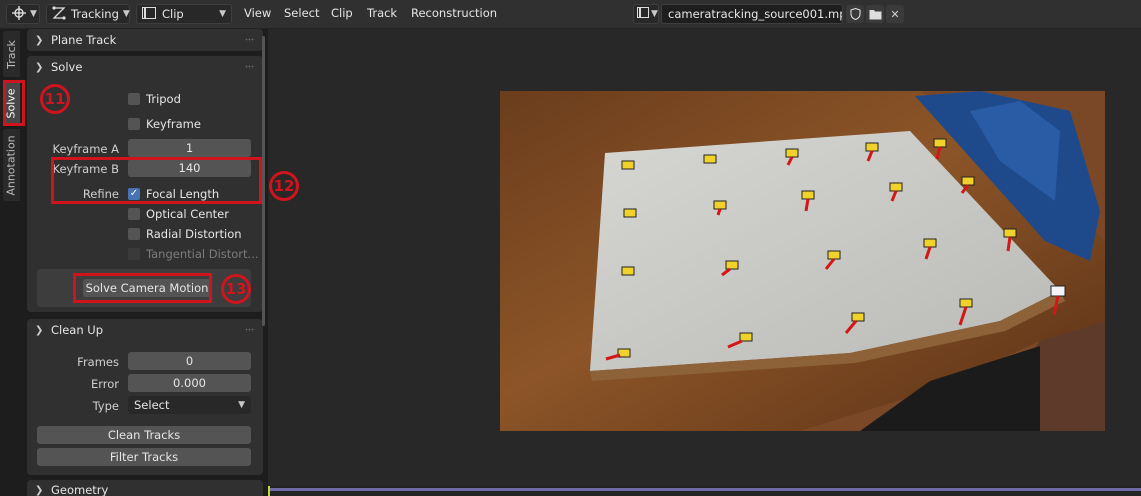 This screenshot has height=496, width=1141. Describe the element at coordinates (145, 67) in the screenshot. I see `panel-solve-header: ❯ Solve` at that location.